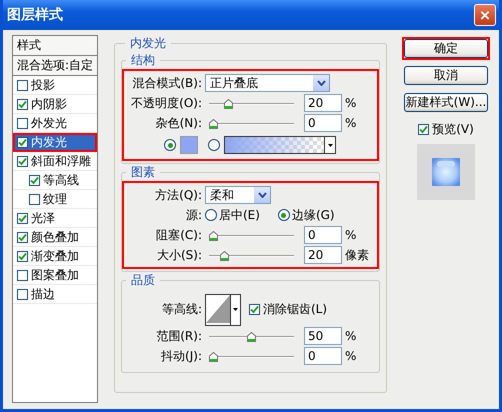 Image resolution: width=502 pixels, height=412 pixels. What do you see at coordinates (43, 294) in the screenshot?
I see `item-label: 描边` at bounding box center [43, 294].